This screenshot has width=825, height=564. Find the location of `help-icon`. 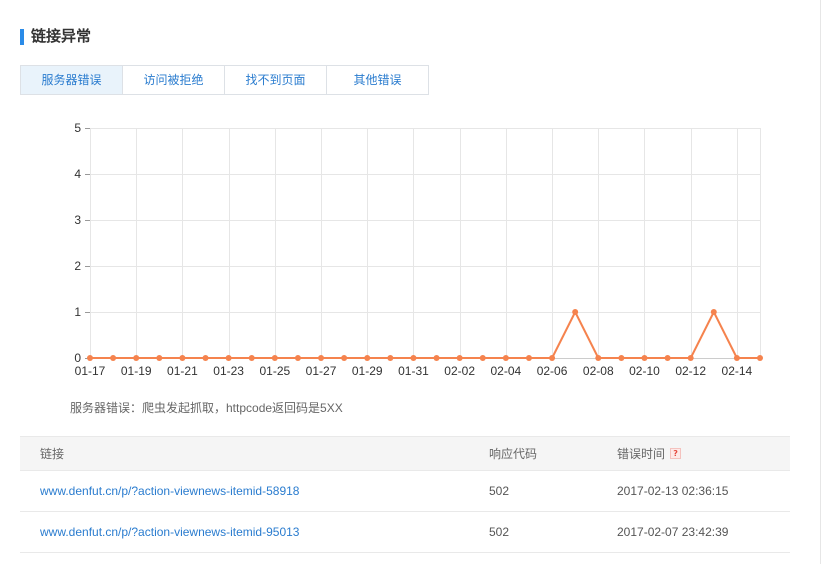

help-icon is located at coordinates (676, 453).